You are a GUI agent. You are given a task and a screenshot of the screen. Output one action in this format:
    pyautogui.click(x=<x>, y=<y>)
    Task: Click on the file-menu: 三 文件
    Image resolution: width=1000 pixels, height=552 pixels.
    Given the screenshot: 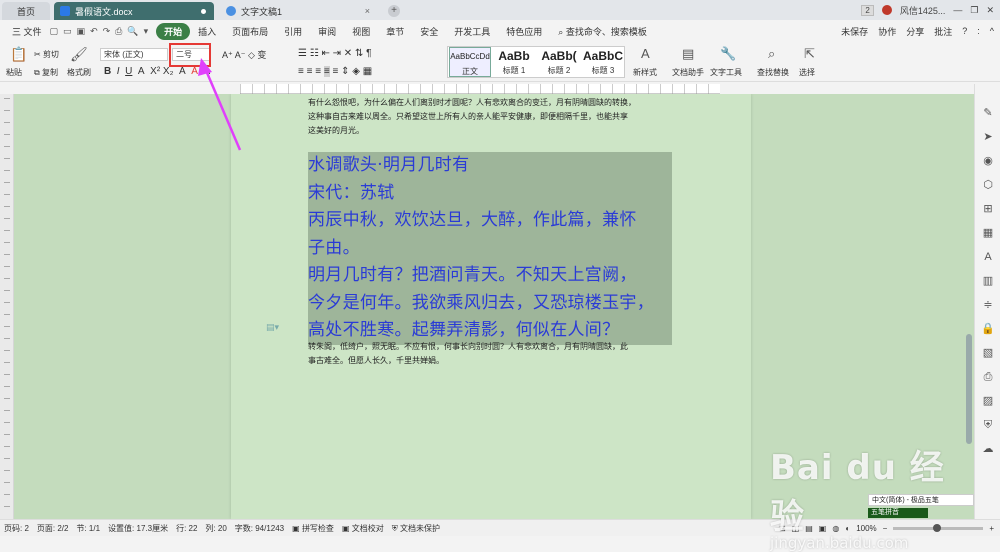 What is the action you would take?
    pyautogui.click(x=27, y=31)
    